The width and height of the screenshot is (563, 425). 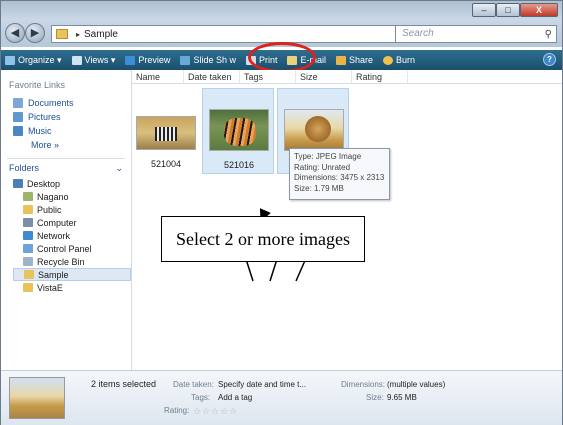 I want to click on tree-label: Computer, so click(x=57, y=222).